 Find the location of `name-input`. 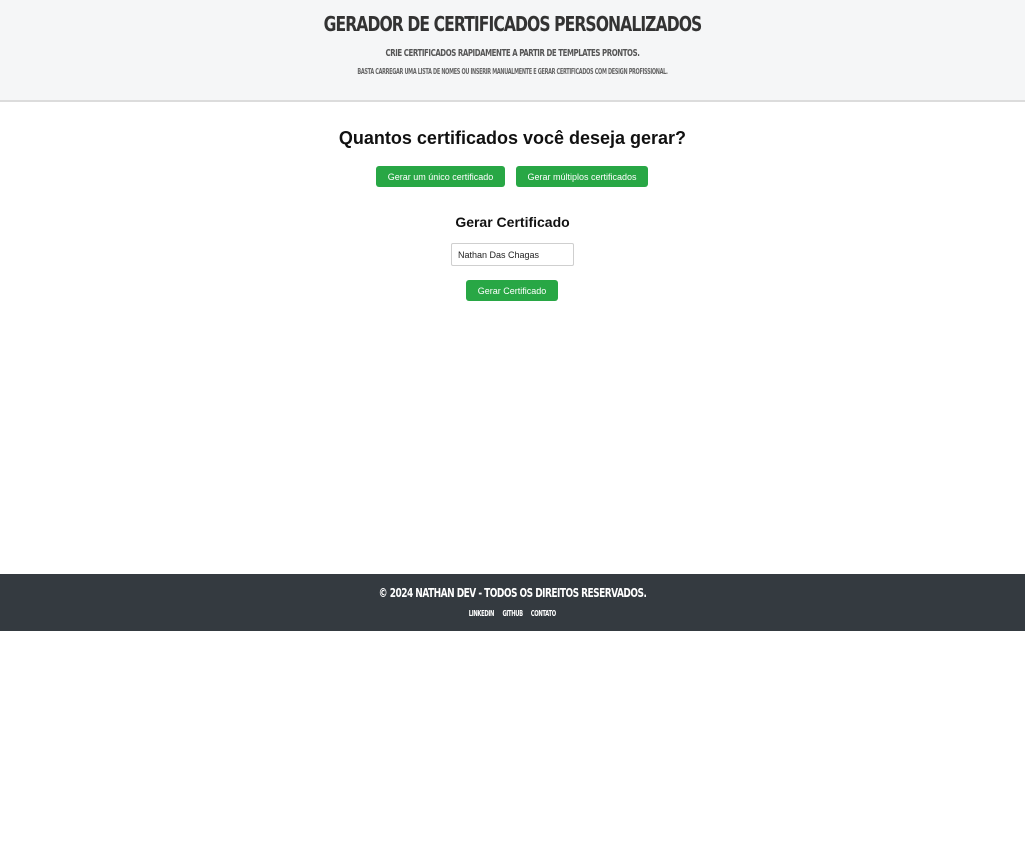

name-input is located at coordinates (512, 254).